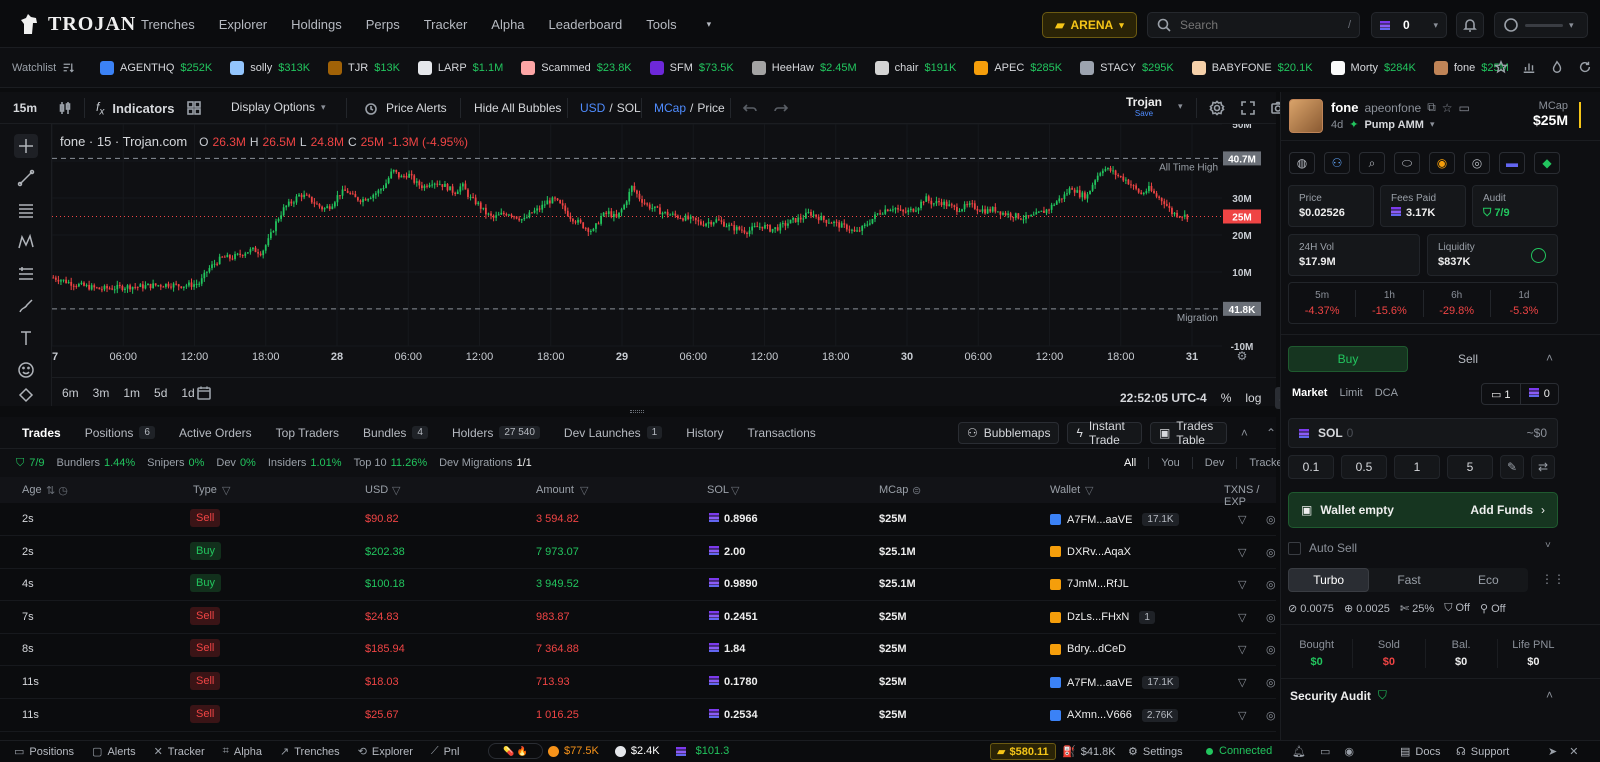 Image resolution: width=1600 pixels, height=762 pixels. Describe the element at coordinates (26, 242) in the screenshot. I see `pattern-icon` at that location.